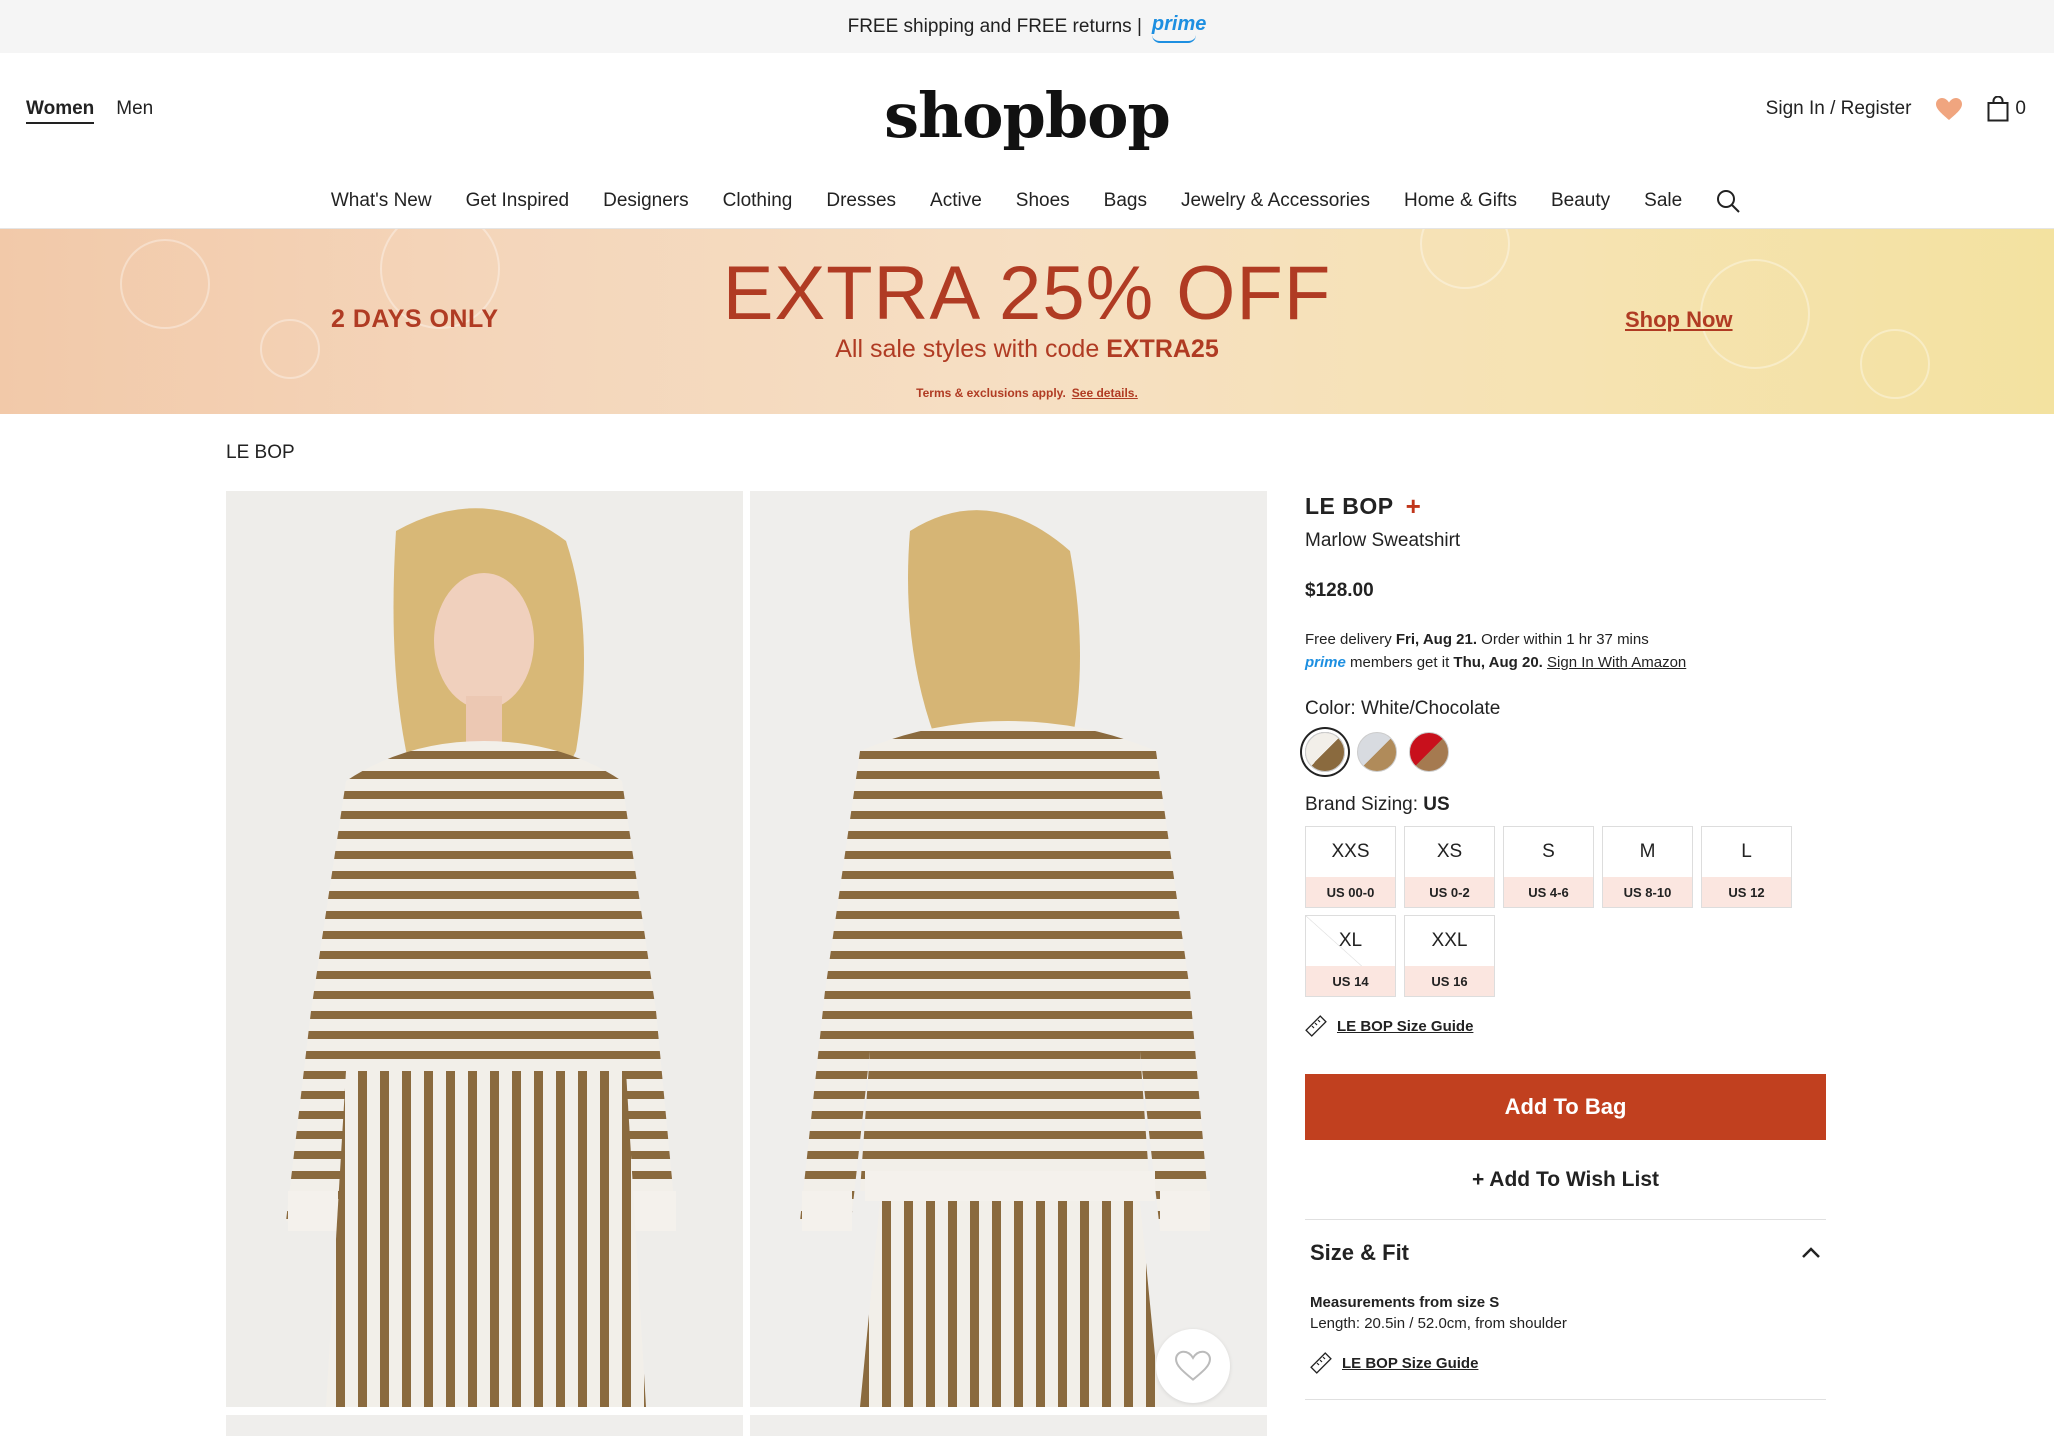 The width and height of the screenshot is (2054, 1436). I want to click on heart-outline-icon, so click(1193, 1365).